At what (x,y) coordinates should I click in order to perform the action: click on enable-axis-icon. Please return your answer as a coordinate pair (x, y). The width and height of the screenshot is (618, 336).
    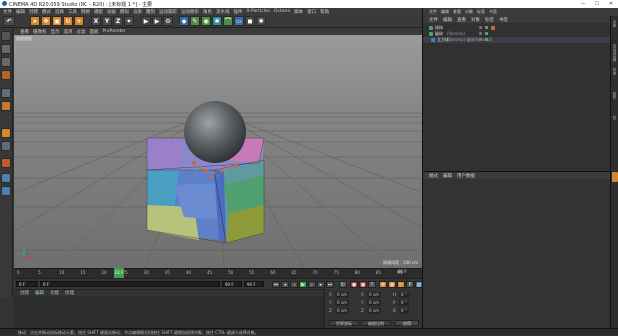
    Looking at the image, I should click on (6, 146).